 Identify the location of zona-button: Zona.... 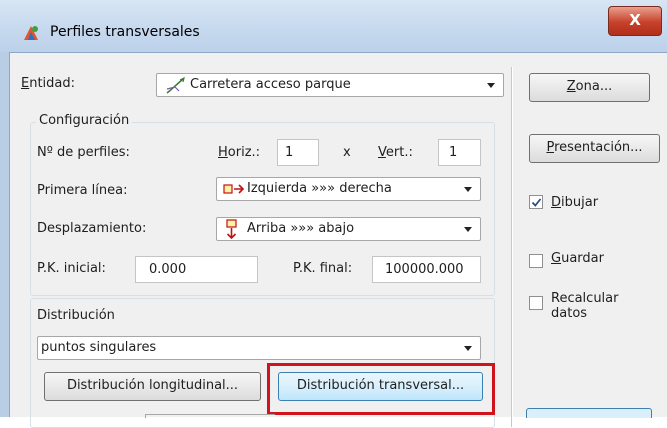
(589, 87).